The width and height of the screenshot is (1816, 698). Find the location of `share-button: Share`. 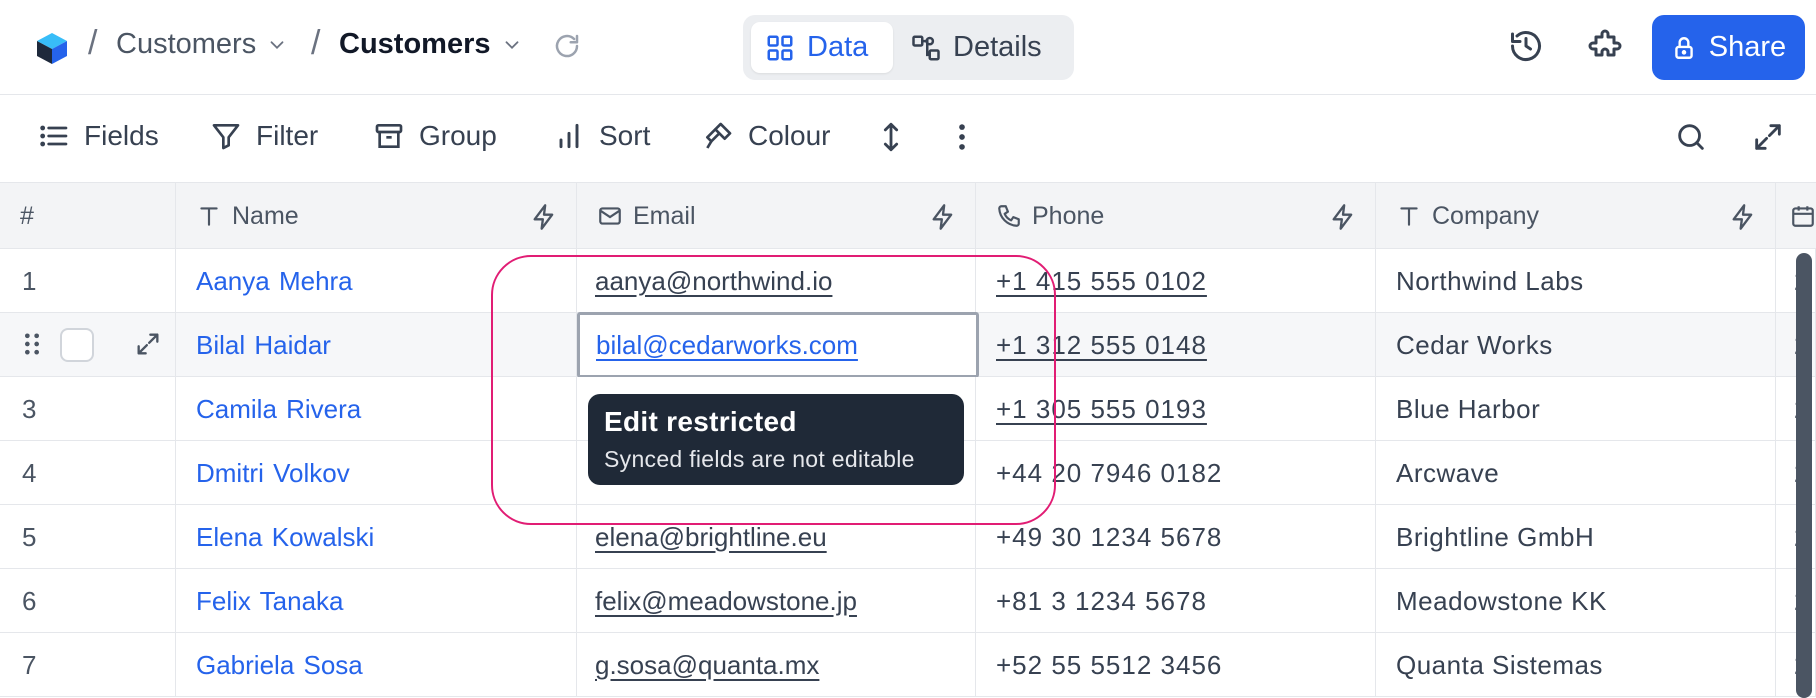

share-button: Share is located at coordinates (1728, 47).